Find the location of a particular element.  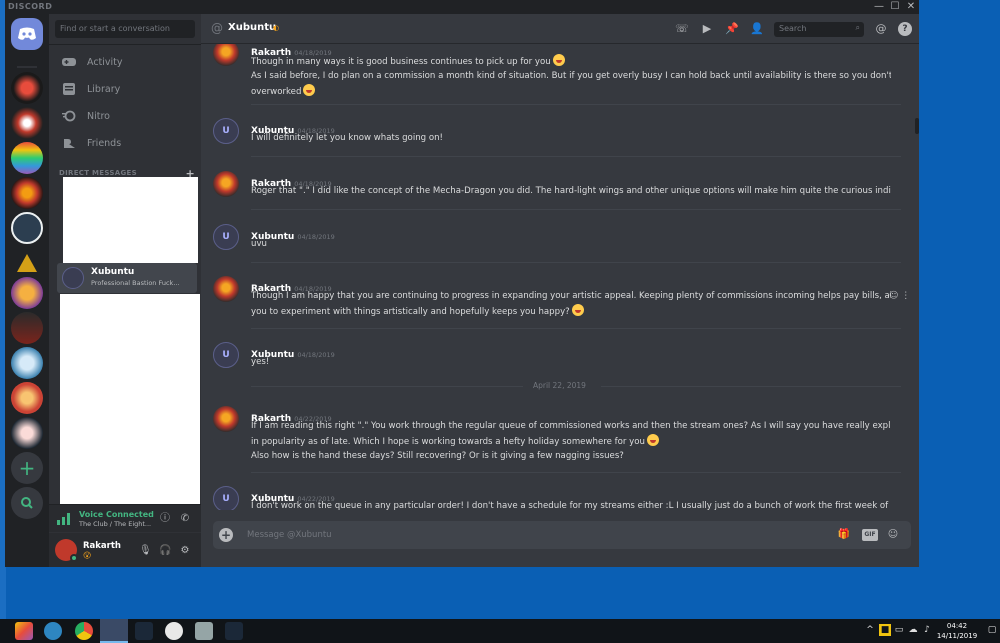

microphone-icon: 🎙 is located at coordinates (145, 551).